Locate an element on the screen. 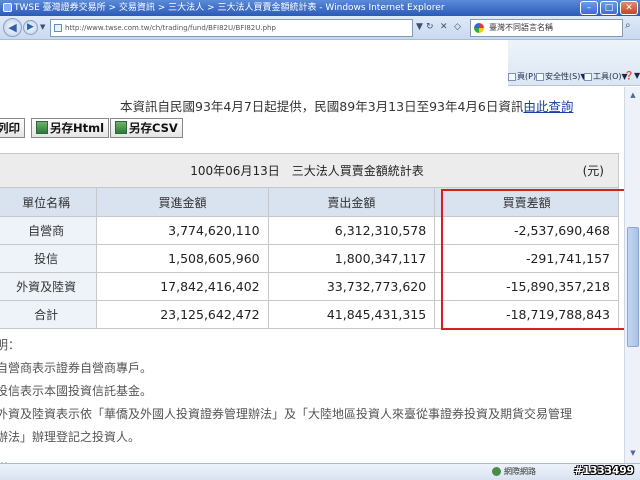  column-header: 賣出金額 is located at coordinates (351, 202).